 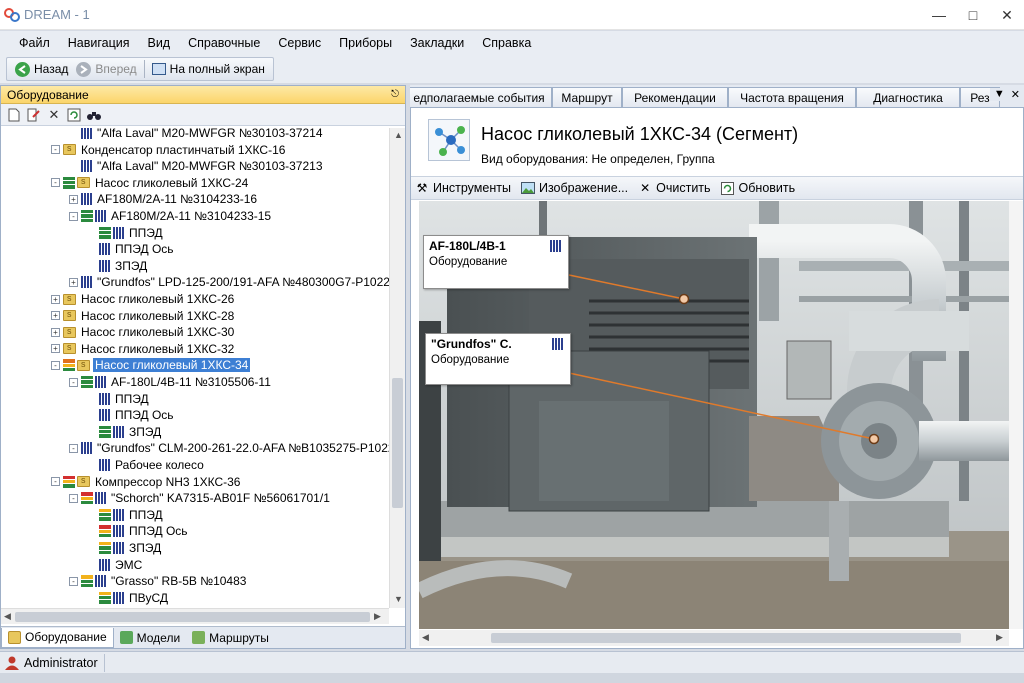 I want to click on photo-horizontal-scroll-thumb, so click(x=726, y=638).